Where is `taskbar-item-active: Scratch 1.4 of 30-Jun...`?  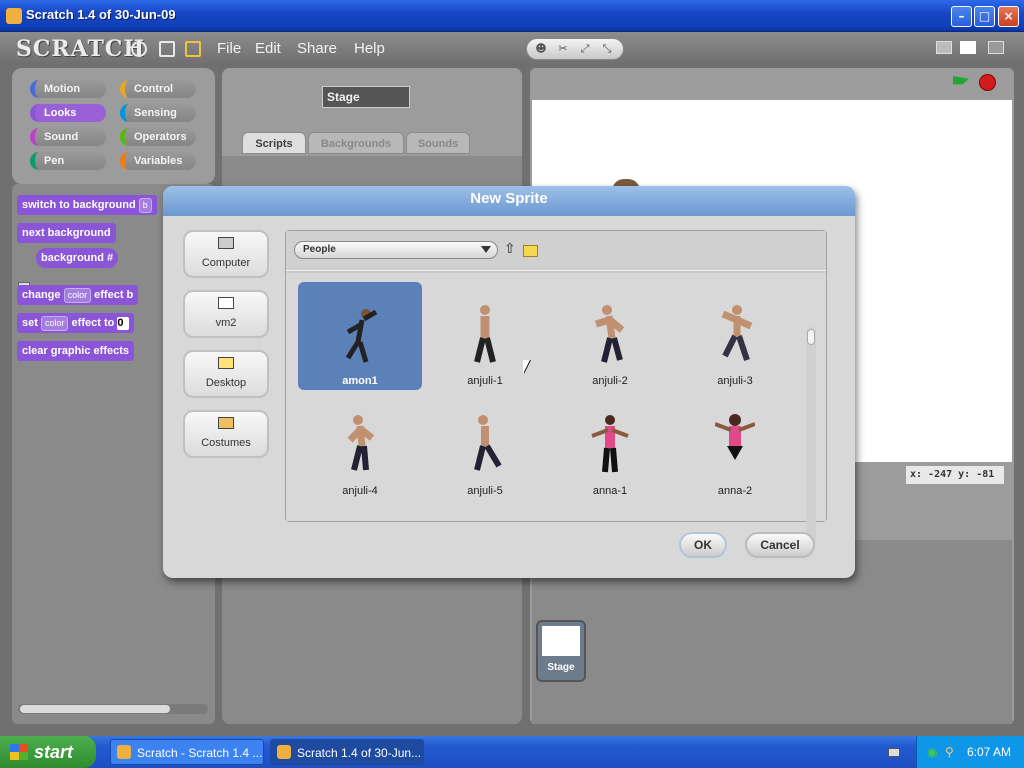 taskbar-item-active: Scratch 1.4 of 30-Jun... is located at coordinates (347, 752).